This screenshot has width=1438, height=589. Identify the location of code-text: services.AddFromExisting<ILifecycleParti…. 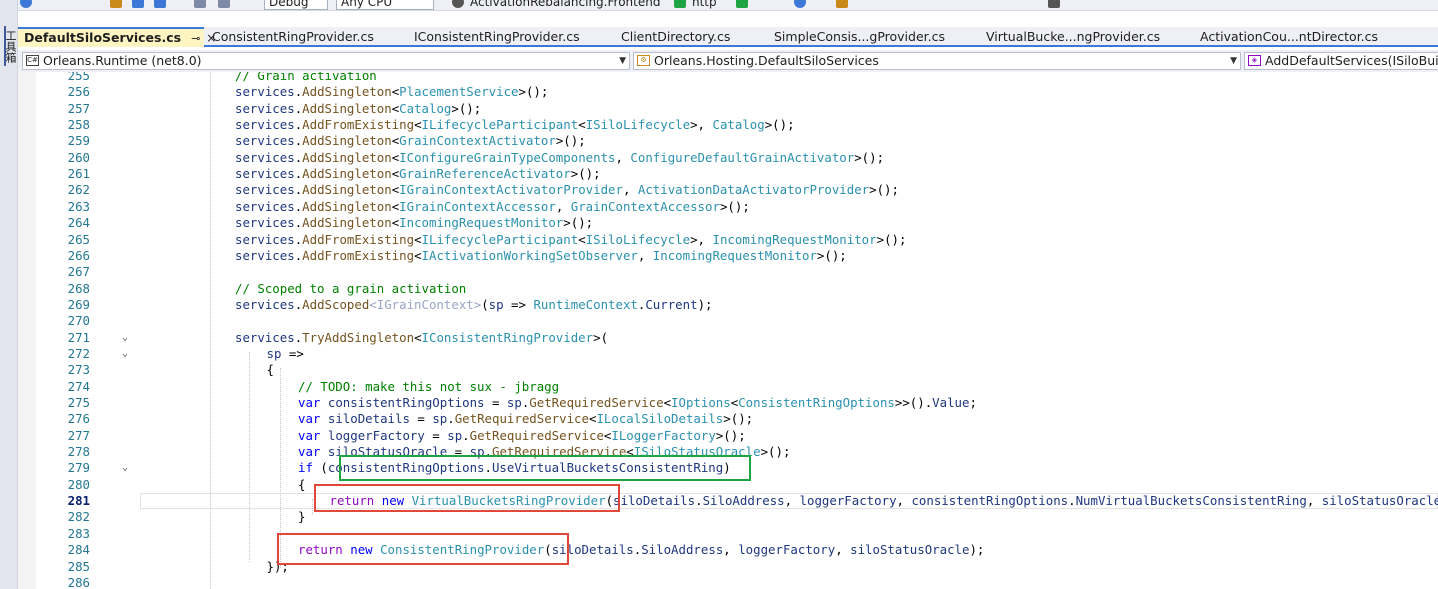
(515, 125).